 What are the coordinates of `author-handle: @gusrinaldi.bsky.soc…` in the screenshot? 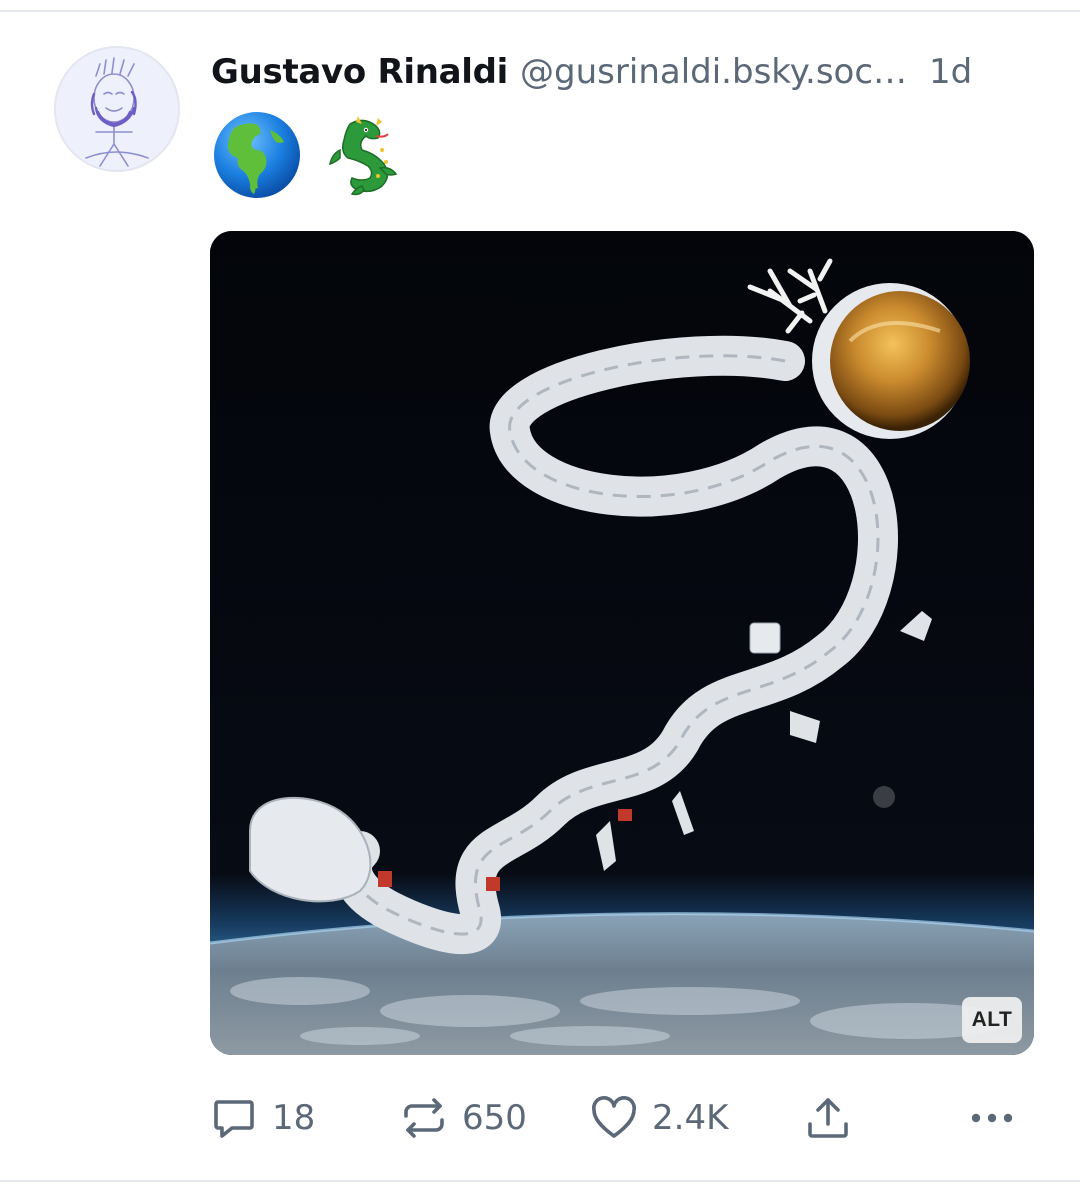 It's located at (713, 72).